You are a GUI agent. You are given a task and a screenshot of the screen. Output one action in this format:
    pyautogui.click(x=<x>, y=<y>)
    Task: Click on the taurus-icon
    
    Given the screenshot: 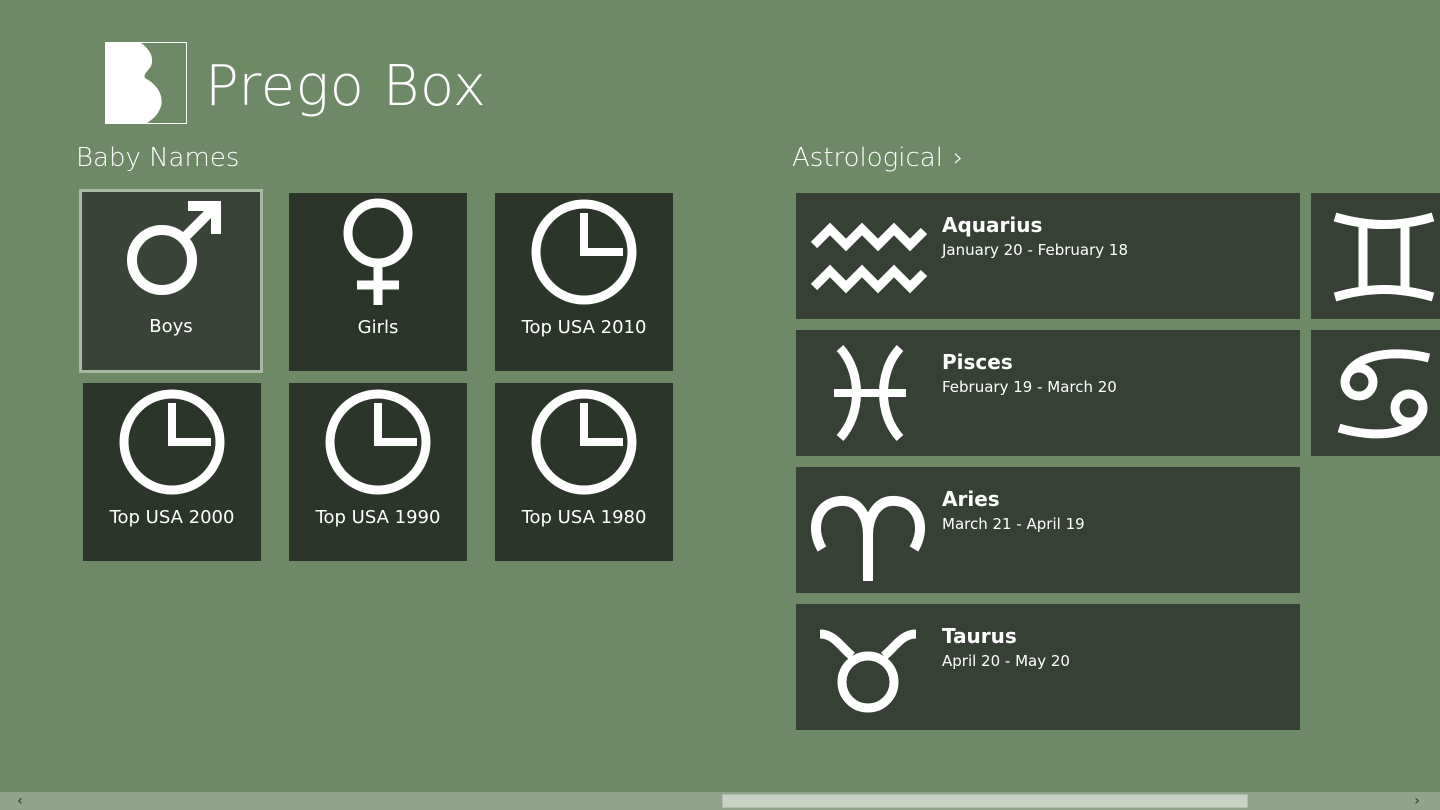 What is the action you would take?
    pyautogui.click(x=868, y=667)
    